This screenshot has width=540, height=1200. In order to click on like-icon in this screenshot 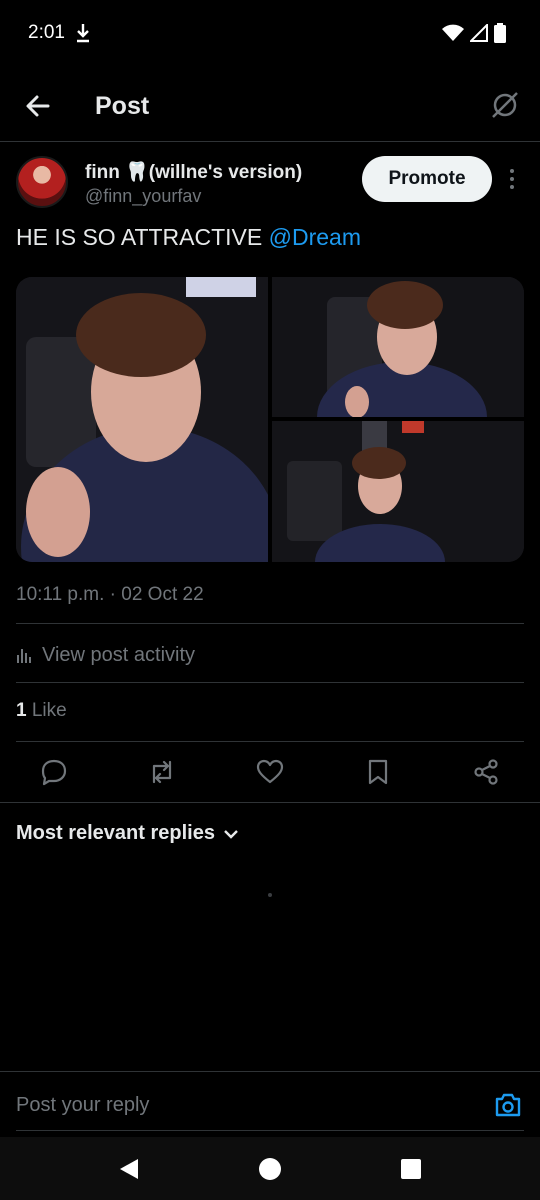, I will do `click(270, 772)`.